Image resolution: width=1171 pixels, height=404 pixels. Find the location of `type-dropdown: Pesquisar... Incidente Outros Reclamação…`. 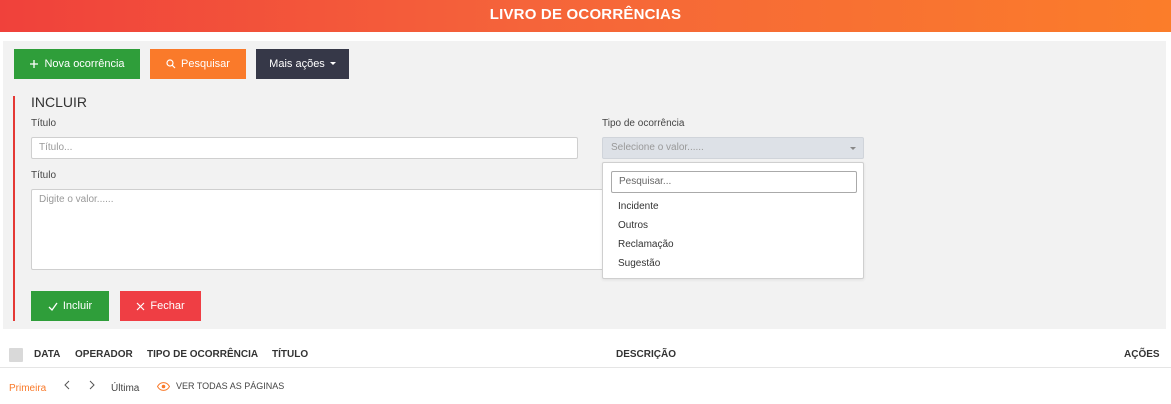

type-dropdown: Pesquisar... Incidente Outros Reclamação… is located at coordinates (733, 220).